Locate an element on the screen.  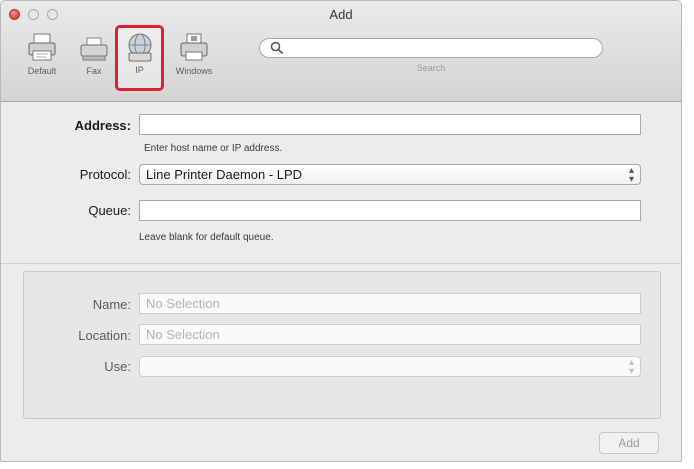
search-caption: Search is located at coordinates (431, 68).